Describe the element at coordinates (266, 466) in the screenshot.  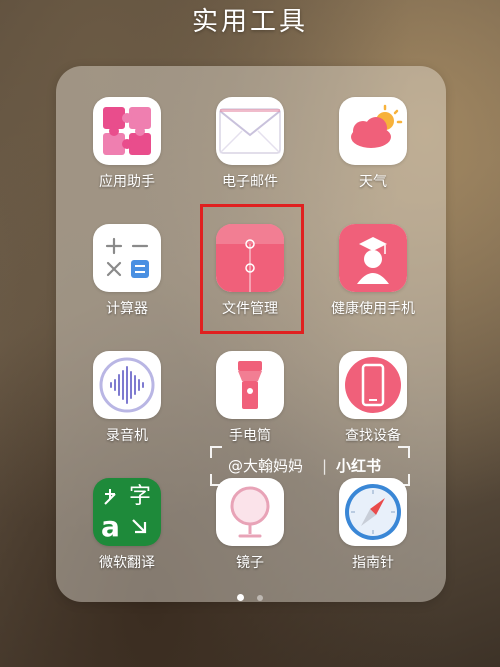
I see `watermark-handle: @大翰妈妈` at that location.